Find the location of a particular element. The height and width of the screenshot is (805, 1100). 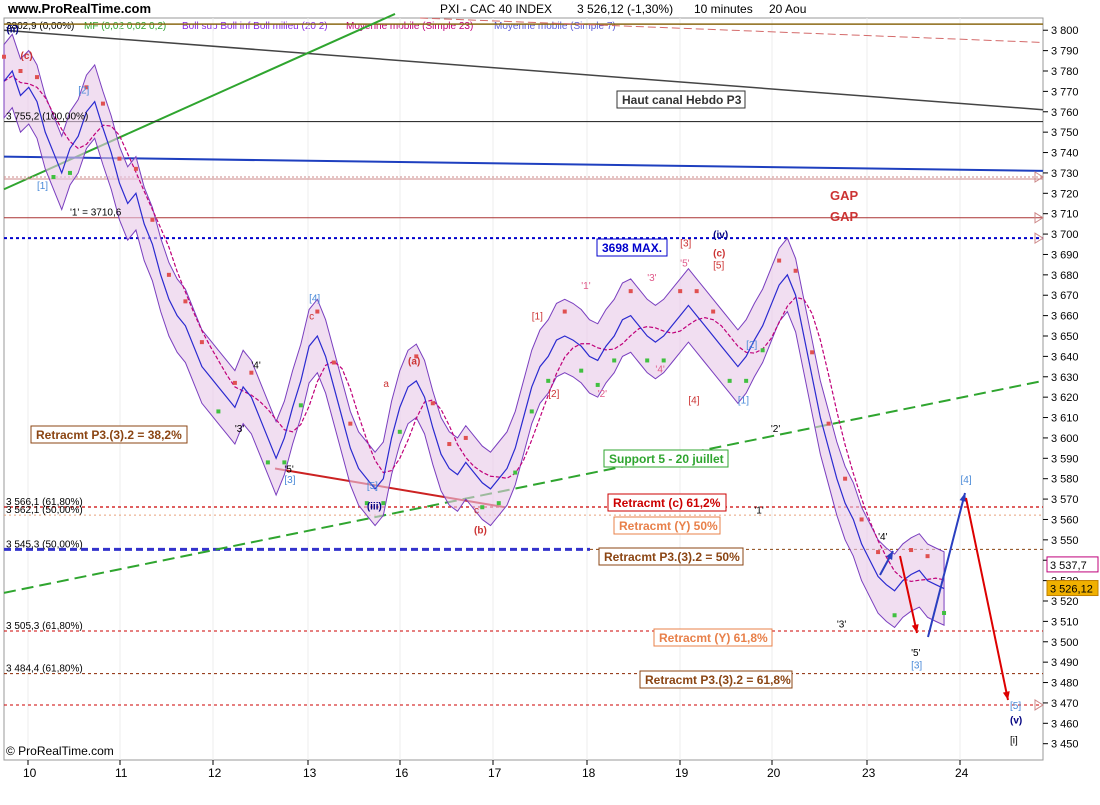

y-tick-label: 3 680 is located at coordinates (1065, 276).